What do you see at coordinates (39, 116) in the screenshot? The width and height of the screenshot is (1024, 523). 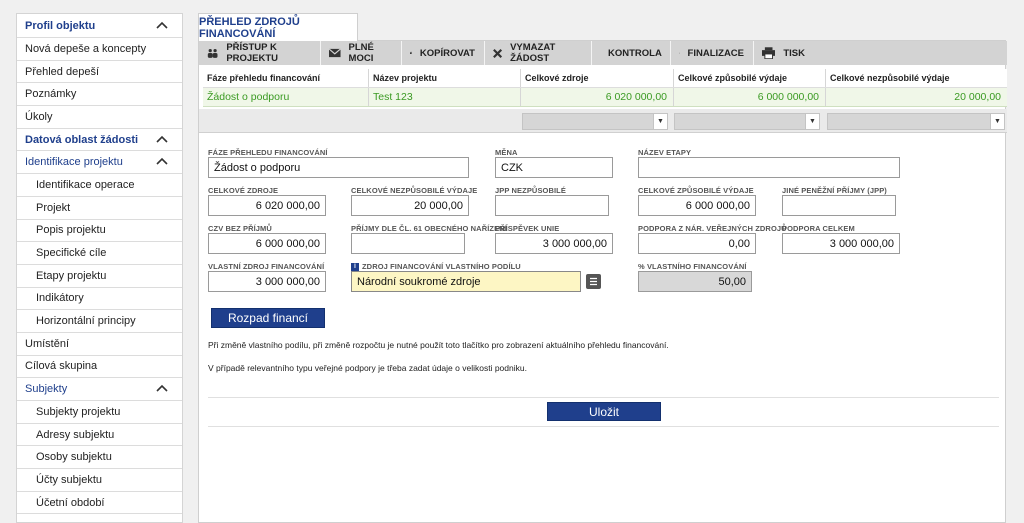 I see `sidebar-item-label: Úkoly` at bounding box center [39, 116].